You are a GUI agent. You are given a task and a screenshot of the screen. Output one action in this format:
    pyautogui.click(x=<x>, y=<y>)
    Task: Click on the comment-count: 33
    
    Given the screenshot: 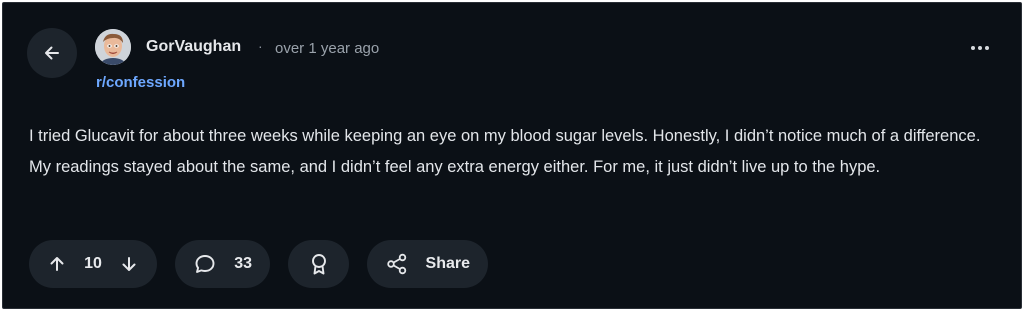 What is the action you would take?
    pyautogui.click(x=243, y=263)
    